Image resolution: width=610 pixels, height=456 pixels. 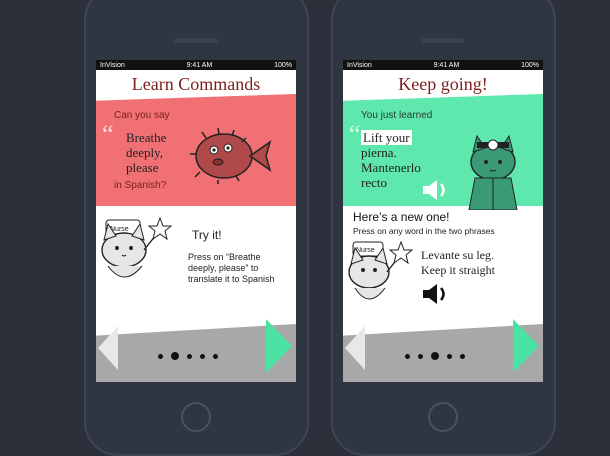 What do you see at coordinates (142, 115) in the screenshot?
I see `question-prefix: Can you say` at bounding box center [142, 115].